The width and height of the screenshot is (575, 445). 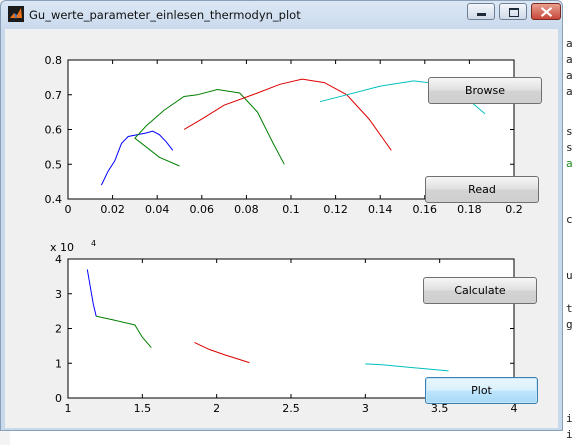 I want to click on background-editor-right: aaaassacutgii, so click(x=569, y=222).